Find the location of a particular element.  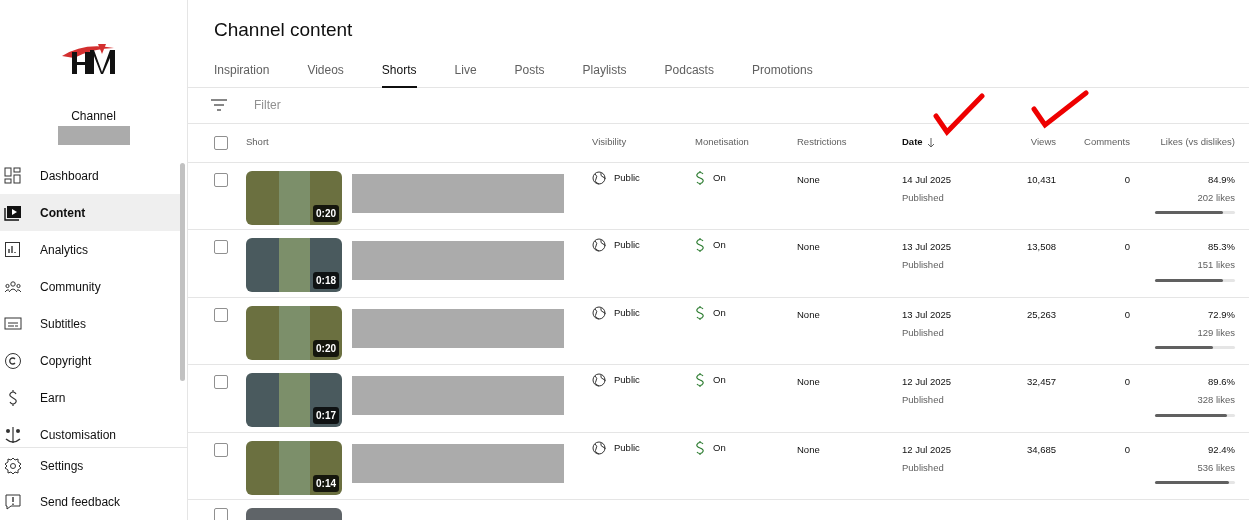

likes-count: 129 likes is located at coordinates (1216, 332).